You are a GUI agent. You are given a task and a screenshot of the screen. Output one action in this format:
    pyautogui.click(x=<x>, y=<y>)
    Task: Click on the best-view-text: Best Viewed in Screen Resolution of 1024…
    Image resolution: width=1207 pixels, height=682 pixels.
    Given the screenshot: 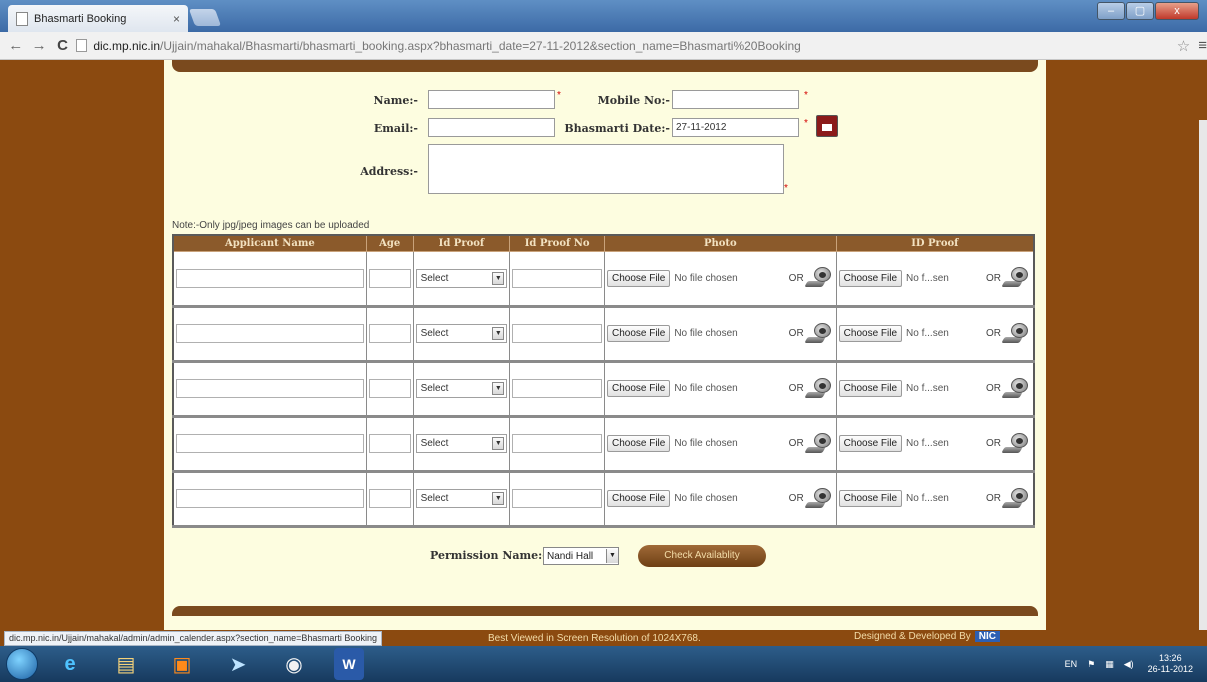 What is the action you would take?
    pyautogui.click(x=594, y=638)
    